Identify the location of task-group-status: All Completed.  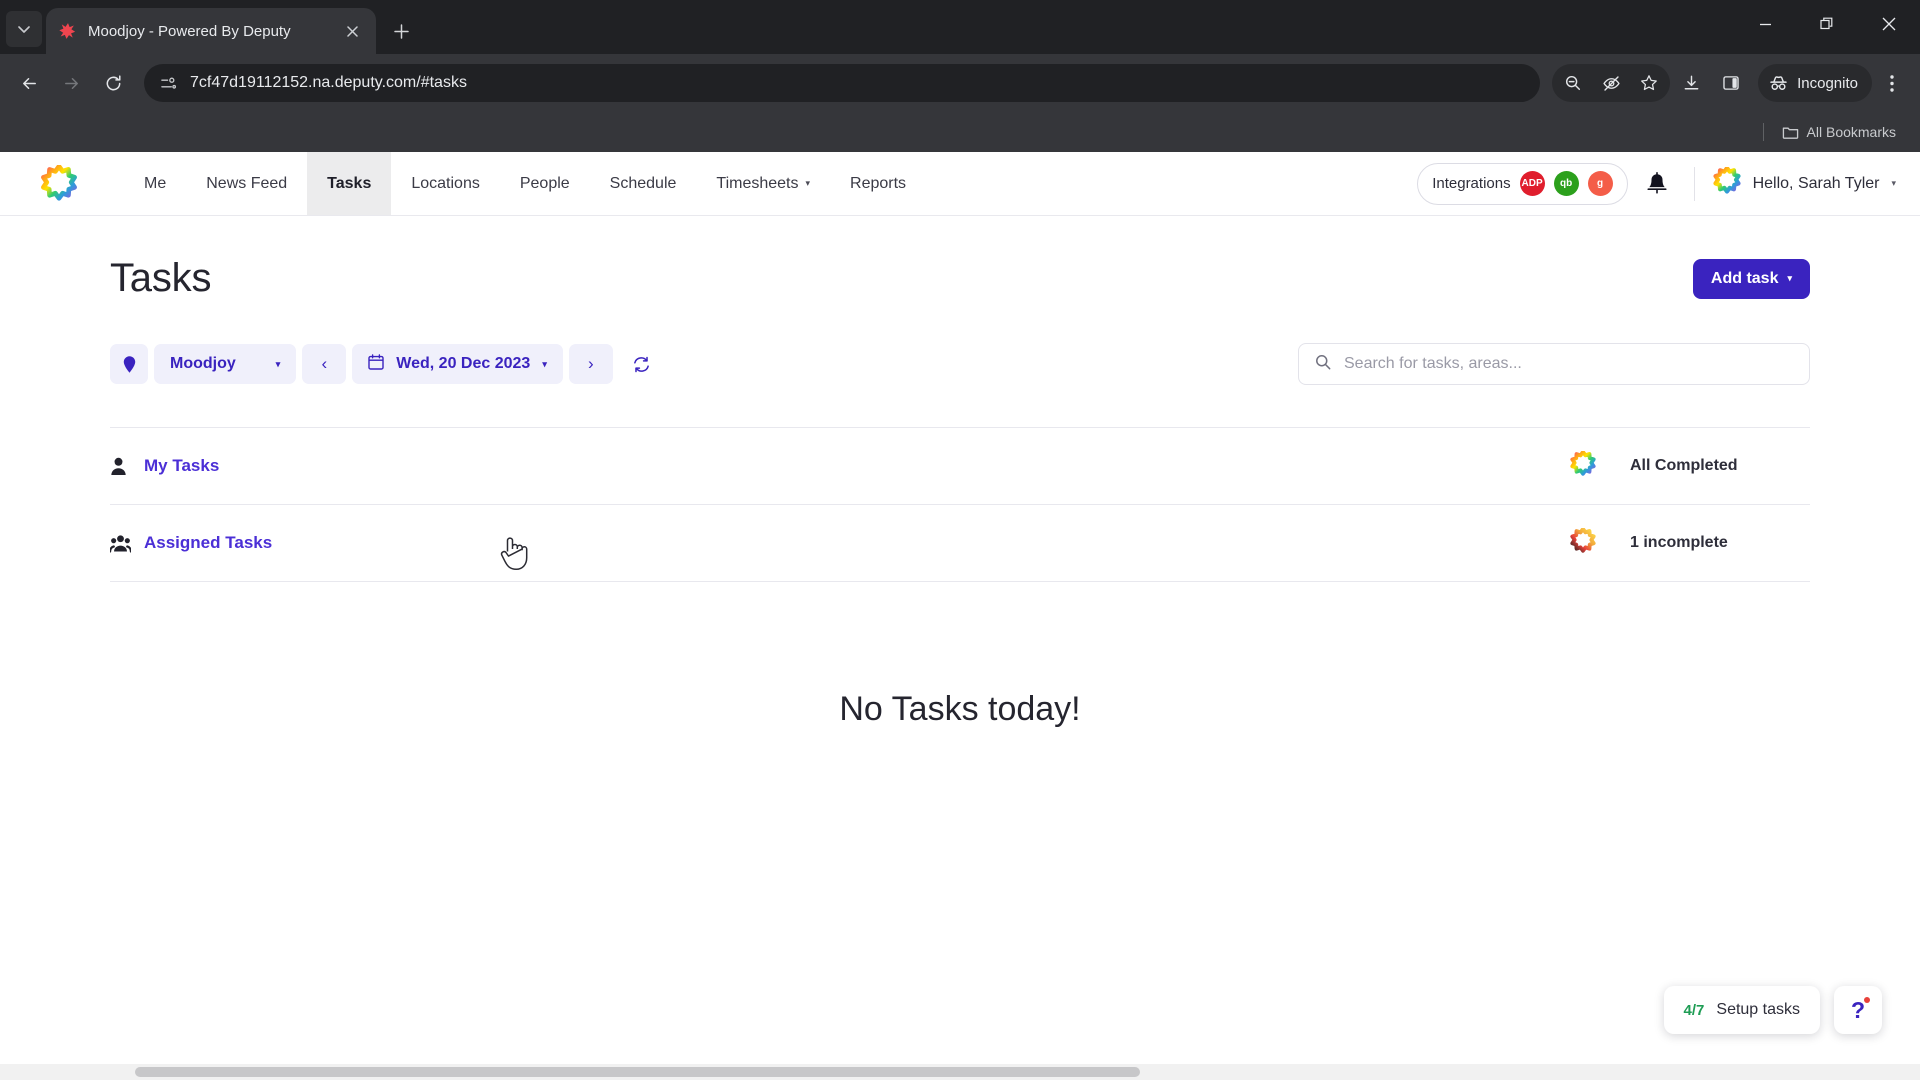
(1684, 465).